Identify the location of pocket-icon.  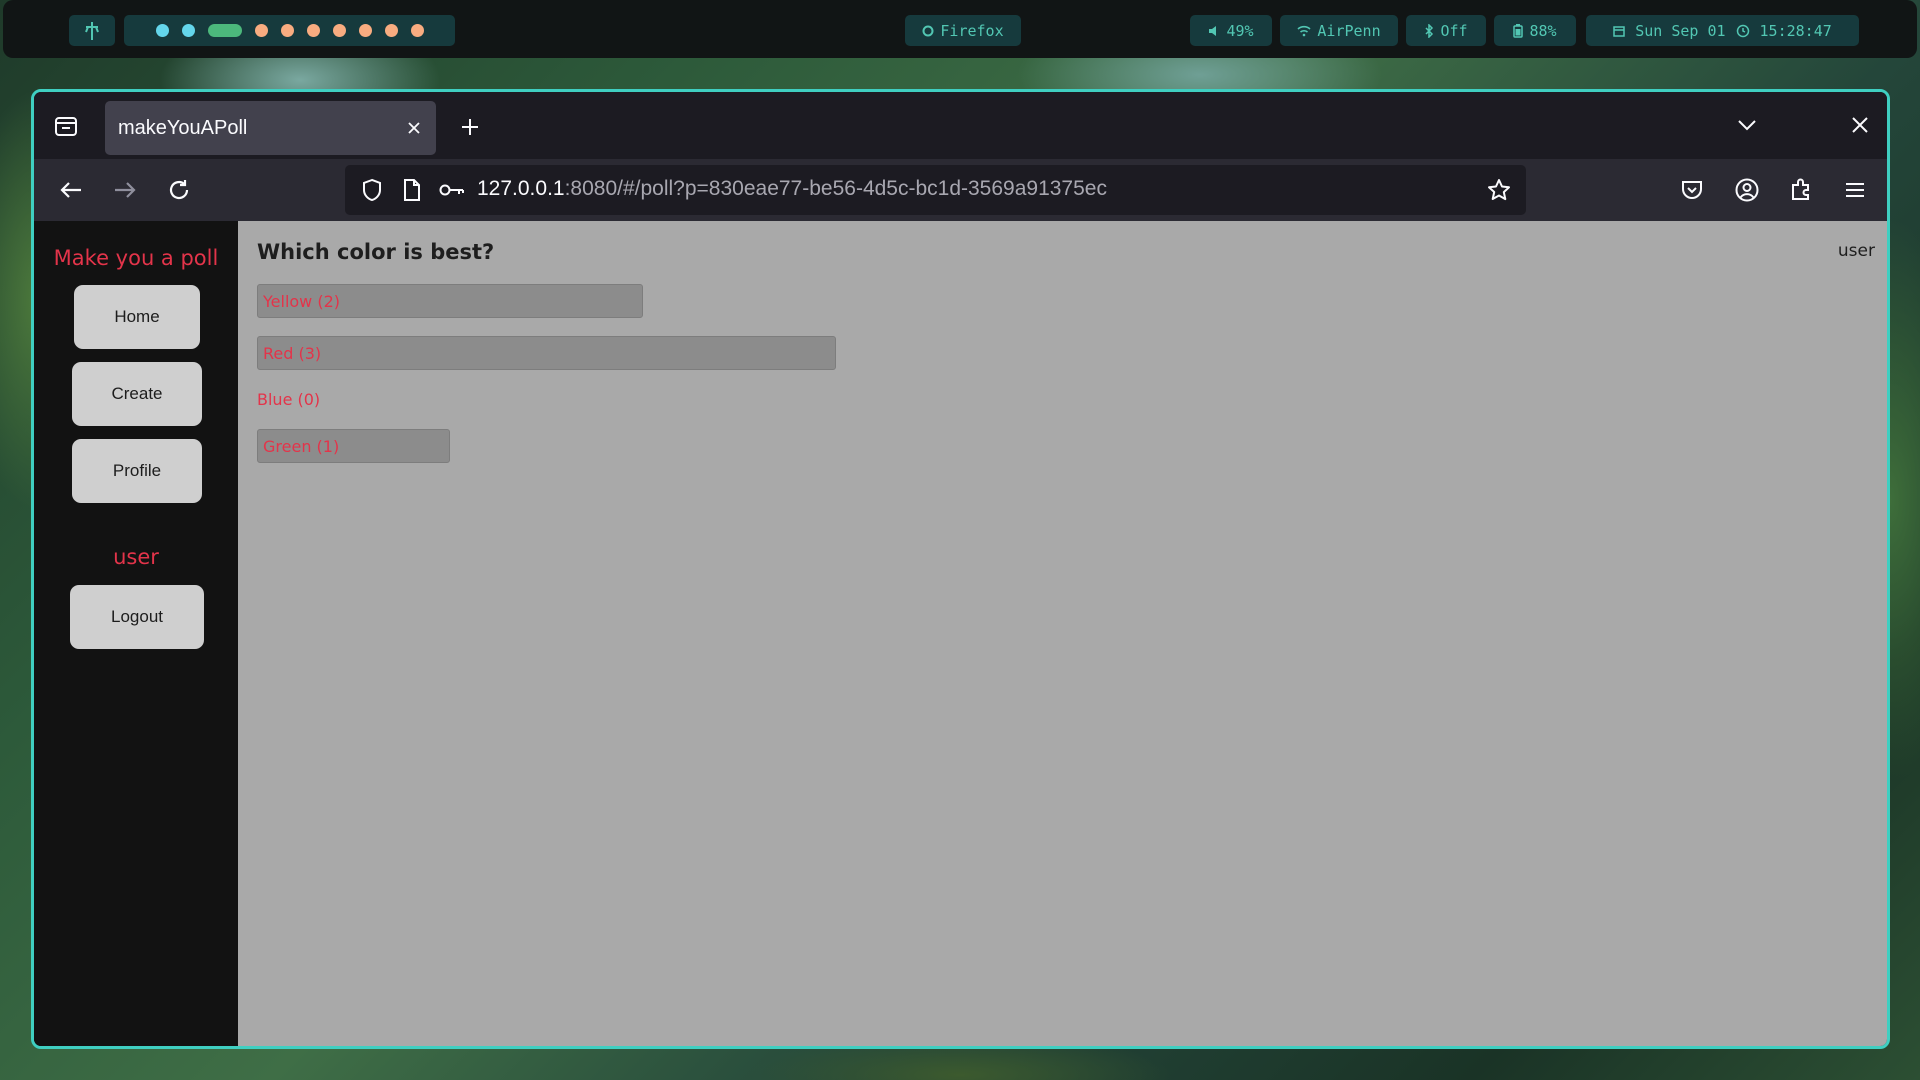
(1692, 190).